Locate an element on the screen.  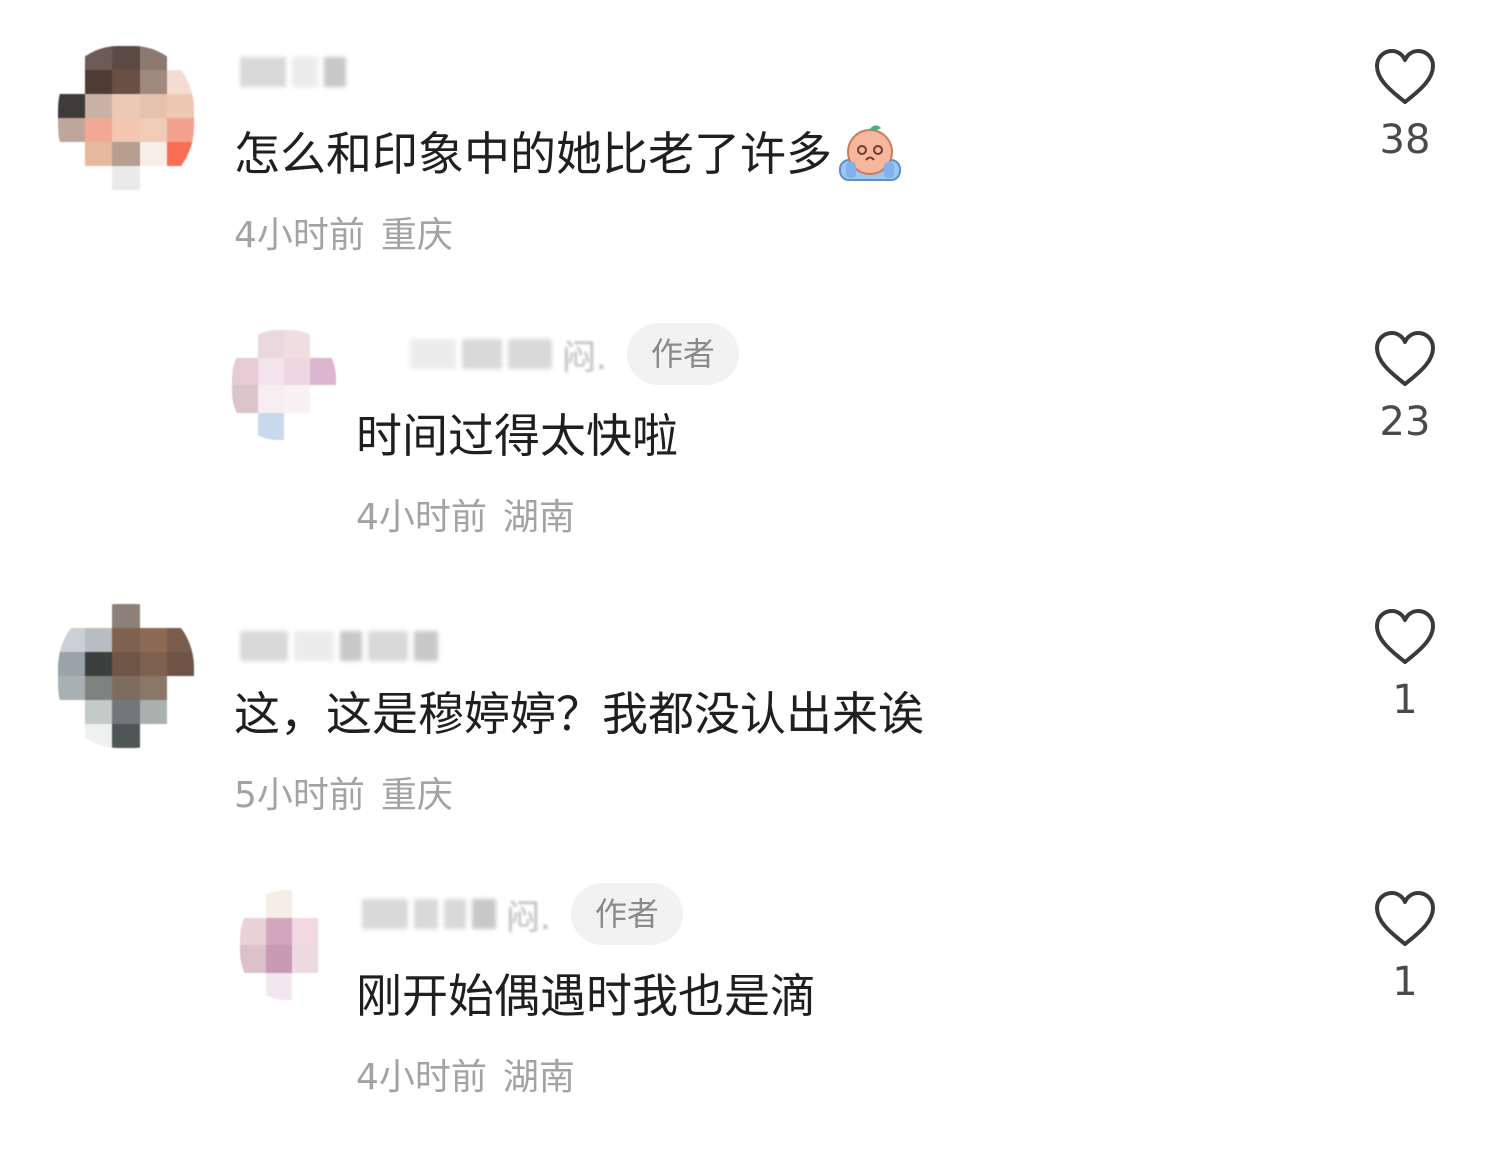
comment-text: 怎么和印象中的她比老了许多 is located at coordinates (569, 154).